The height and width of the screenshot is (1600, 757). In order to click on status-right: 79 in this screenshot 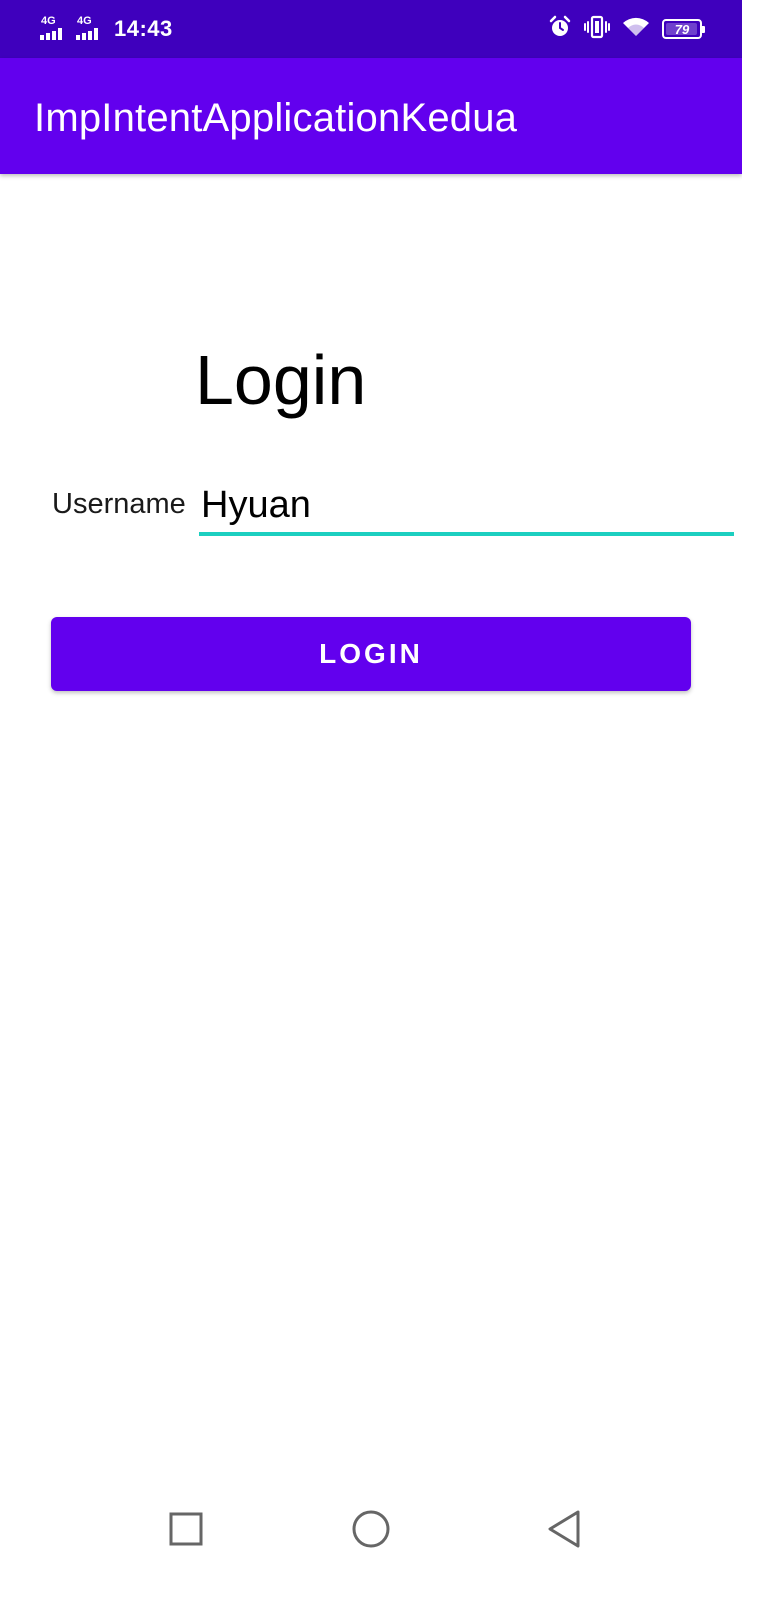, I will do `click(626, 29)`.